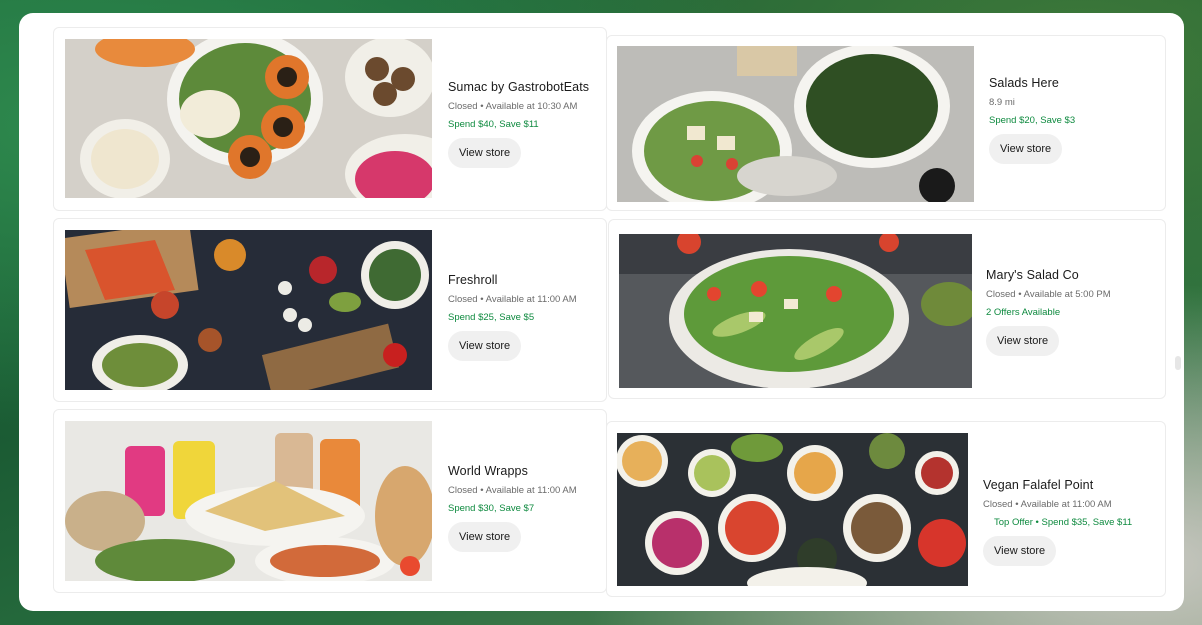  Describe the element at coordinates (1061, 275) in the screenshot. I see `store-name: Mary's Salad Co` at that location.